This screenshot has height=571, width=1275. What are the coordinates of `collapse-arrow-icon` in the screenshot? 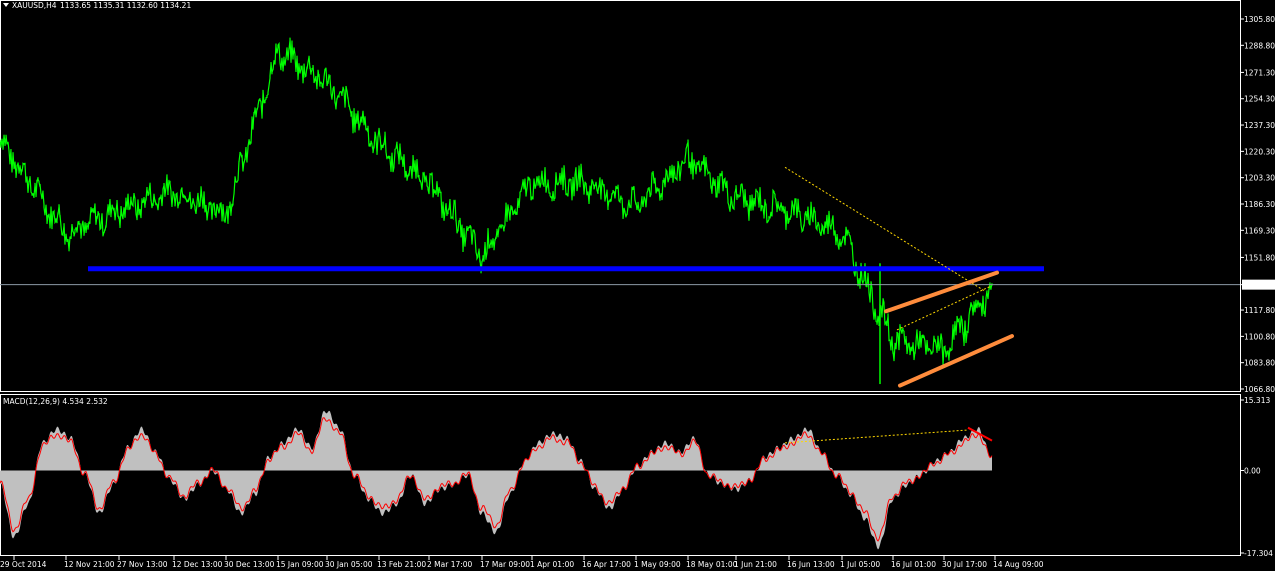 It's located at (6, 5).